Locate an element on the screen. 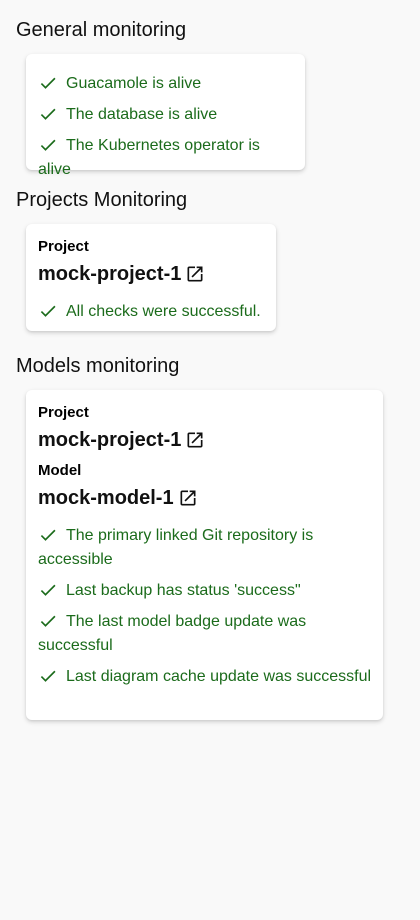 The height and width of the screenshot is (920, 420). general-check-kubernetes: The Kubernetes operator is alive is located at coordinates (166, 158).